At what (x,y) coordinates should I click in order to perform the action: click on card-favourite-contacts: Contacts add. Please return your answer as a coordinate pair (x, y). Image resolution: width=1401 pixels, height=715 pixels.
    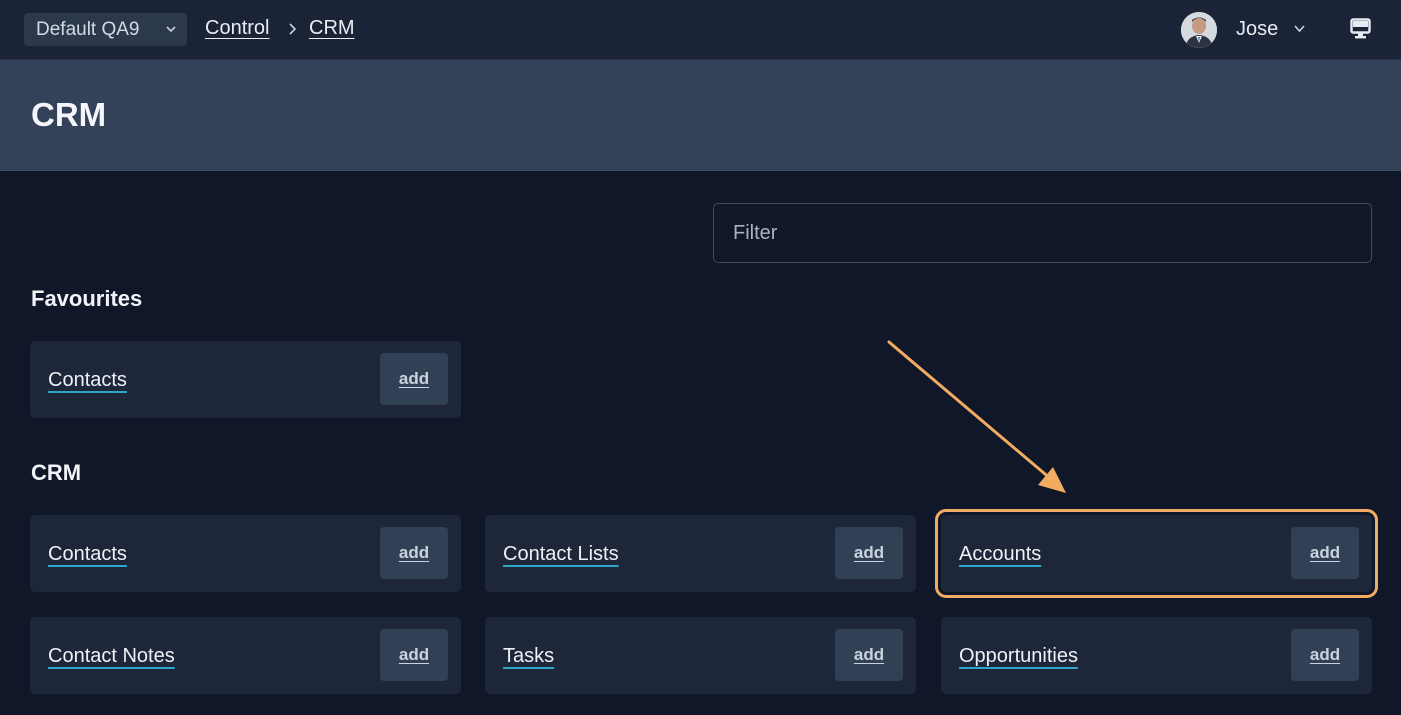
    Looking at the image, I should click on (245, 379).